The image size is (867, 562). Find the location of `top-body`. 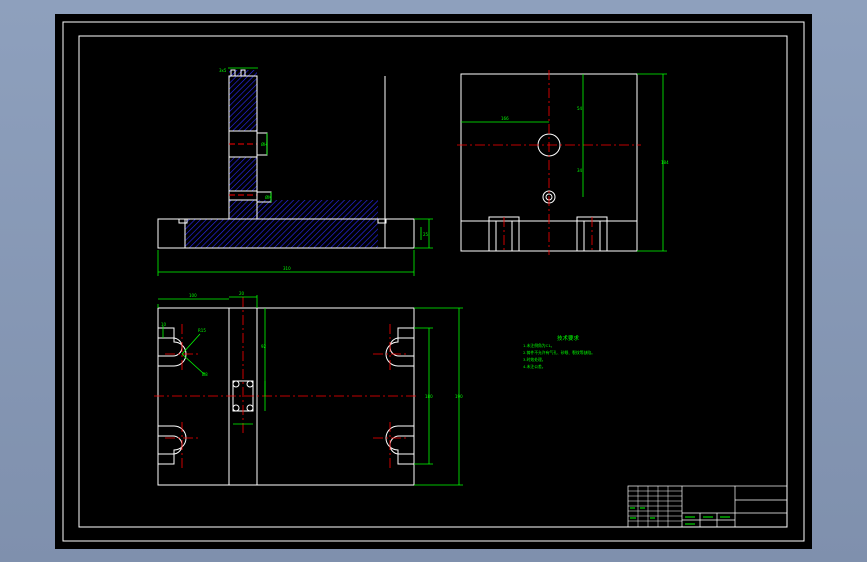

top-body is located at coordinates (286, 396).